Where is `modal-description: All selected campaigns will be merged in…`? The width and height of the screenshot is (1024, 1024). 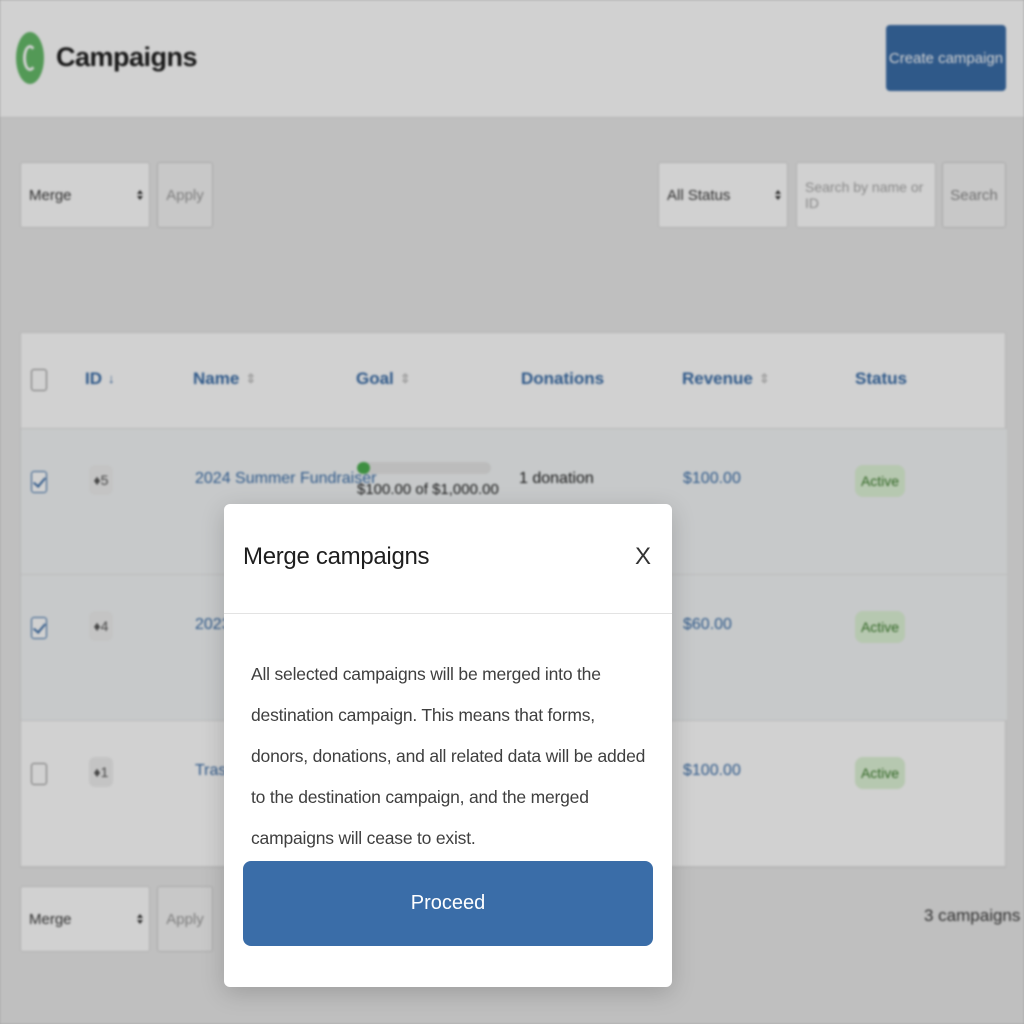 modal-description: All selected campaigns will be merged in… is located at coordinates (448, 756).